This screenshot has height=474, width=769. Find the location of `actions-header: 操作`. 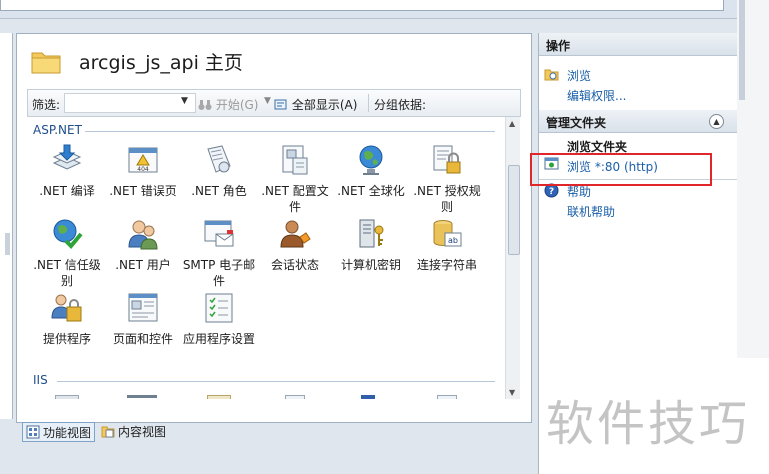

actions-header: 操作 is located at coordinates (638, 44).